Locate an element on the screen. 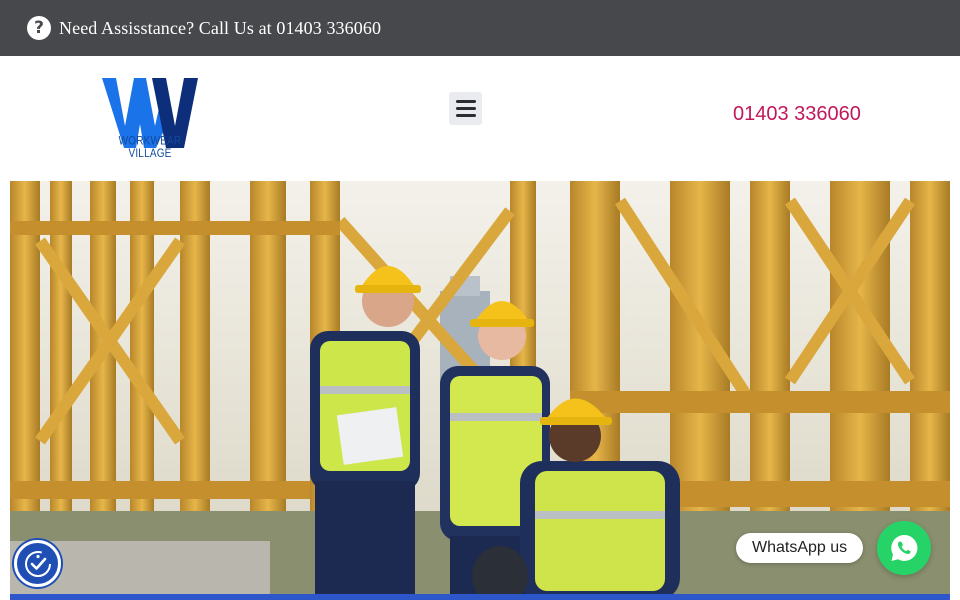  whatsapp-label: WhatsApp us is located at coordinates (800, 548).